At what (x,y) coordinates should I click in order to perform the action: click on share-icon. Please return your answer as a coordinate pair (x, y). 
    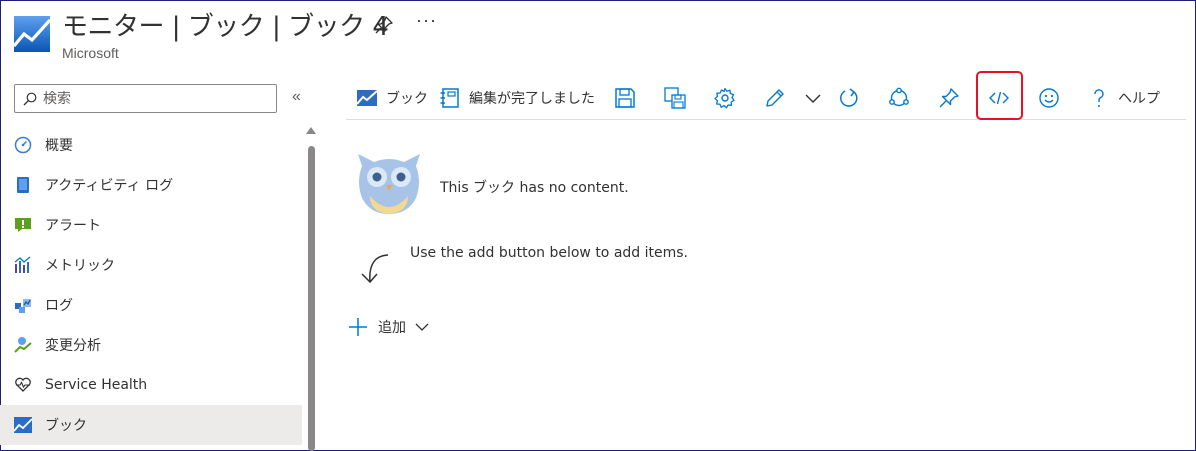
    Looking at the image, I should click on (899, 97).